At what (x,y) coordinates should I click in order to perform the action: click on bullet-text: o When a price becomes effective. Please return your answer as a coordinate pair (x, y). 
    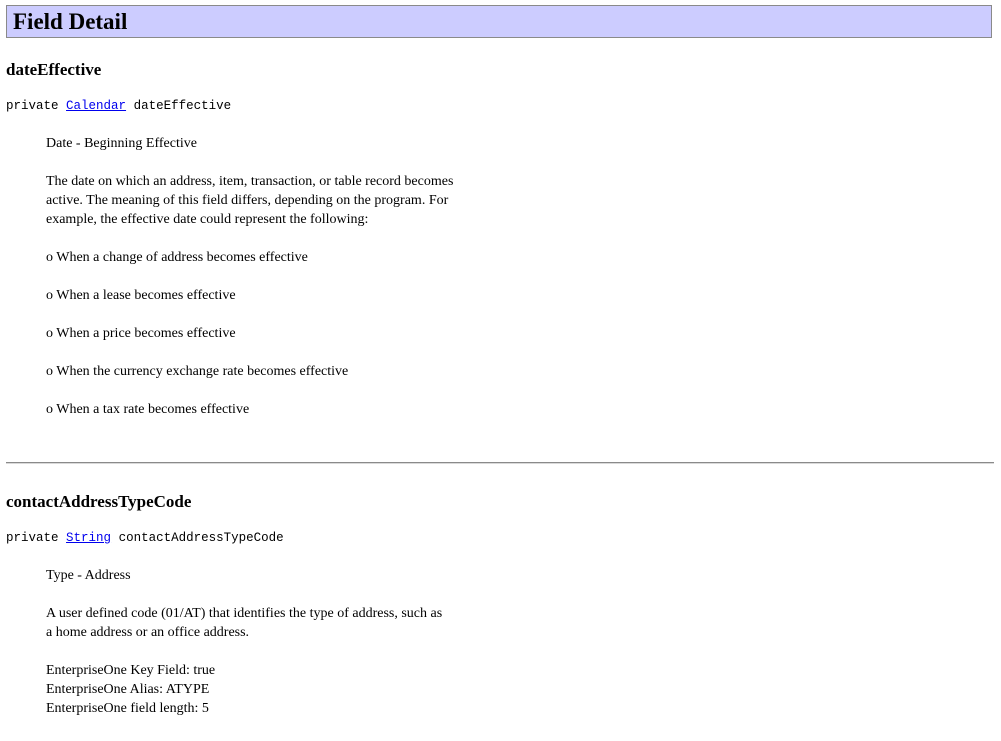
    Looking at the image, I should click on (141, 333).